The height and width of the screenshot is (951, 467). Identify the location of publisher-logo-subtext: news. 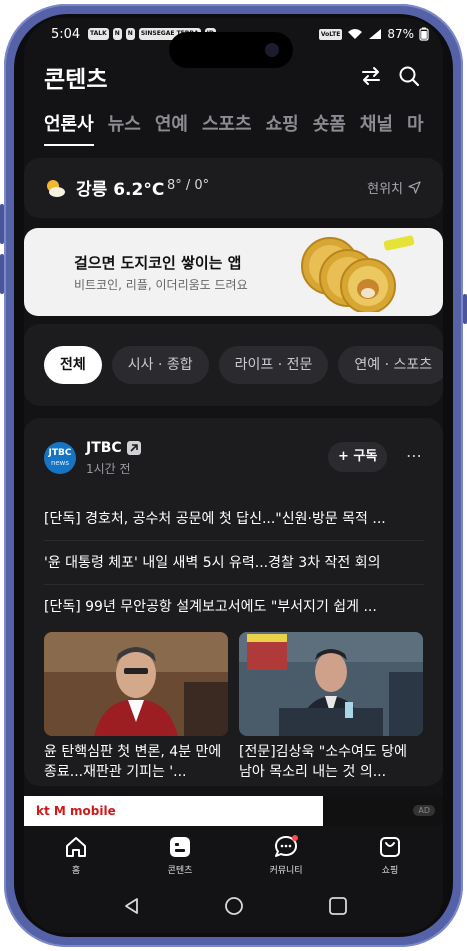
(60, 463).